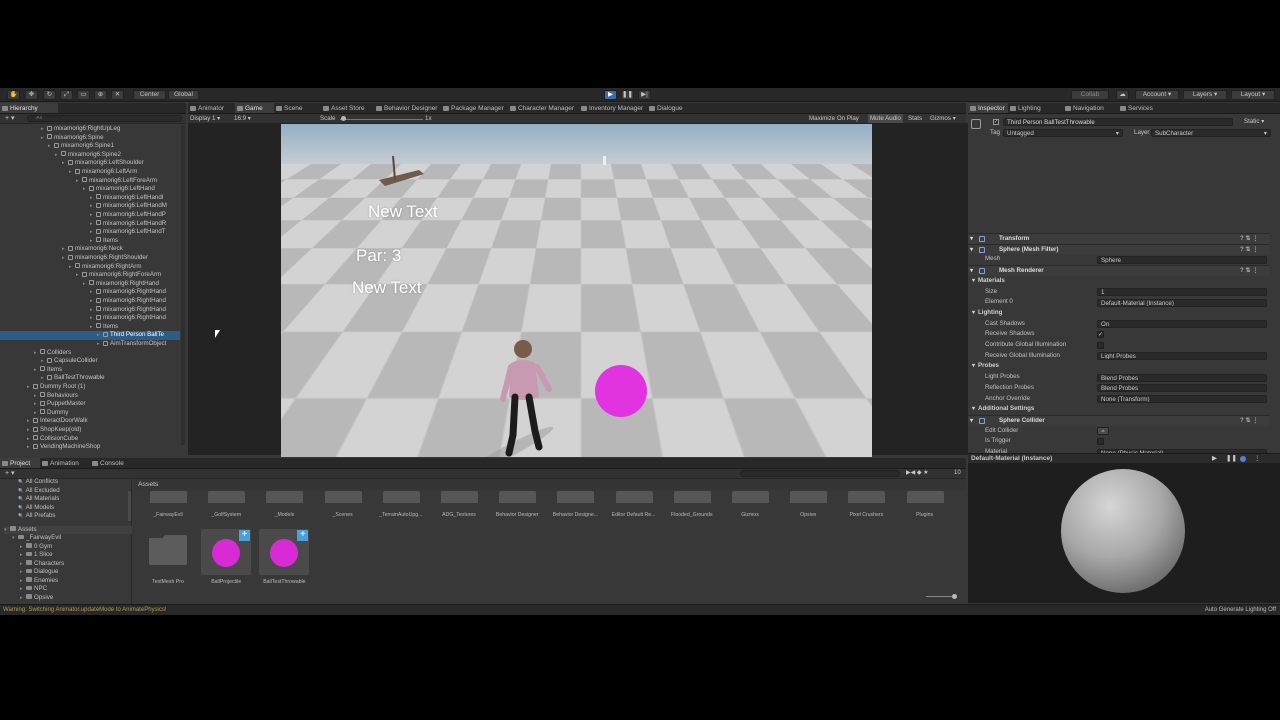 The height and width of the screenshot is (720, 1280). I want to click on hierarchy-item: ▸ Dummy, so click(90, 413).